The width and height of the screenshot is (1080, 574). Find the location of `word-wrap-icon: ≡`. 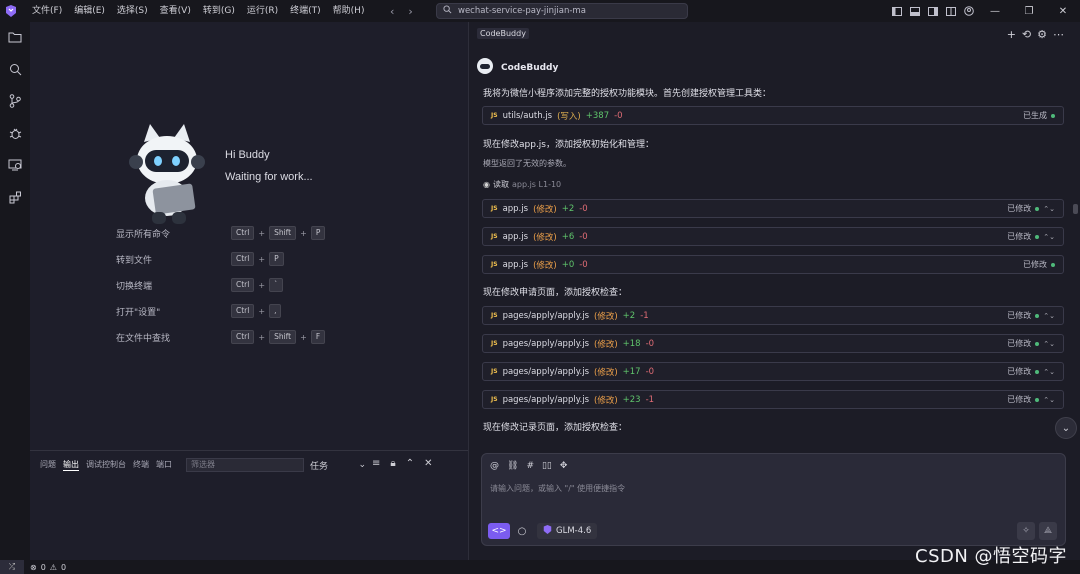

word-wrap-icon: ≡ is located at coordinates (376, 463).